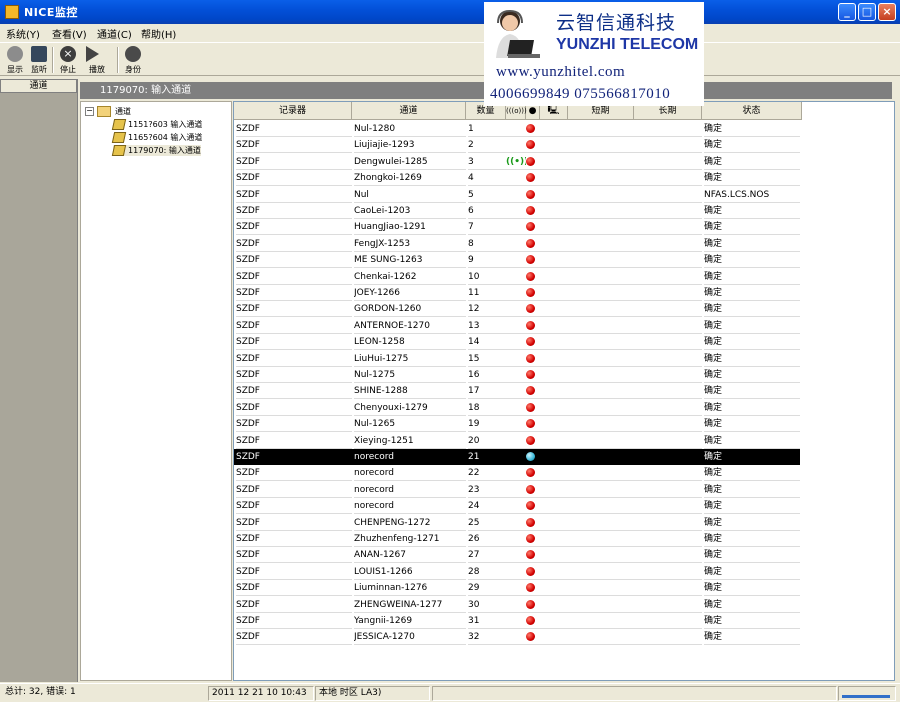  Describe the element at coordinates (517, 555) in the screenshot. I see `table-row: SZDF ANAN-1267 27 确定` at that location.